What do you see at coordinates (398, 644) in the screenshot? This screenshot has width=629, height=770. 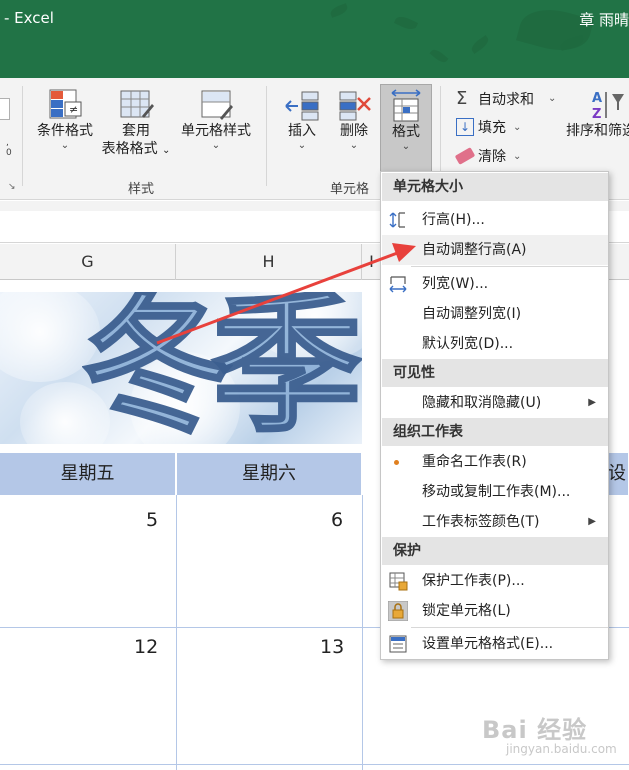 I see `format-cells-dialog-icon` at bounding box center [398, 644].